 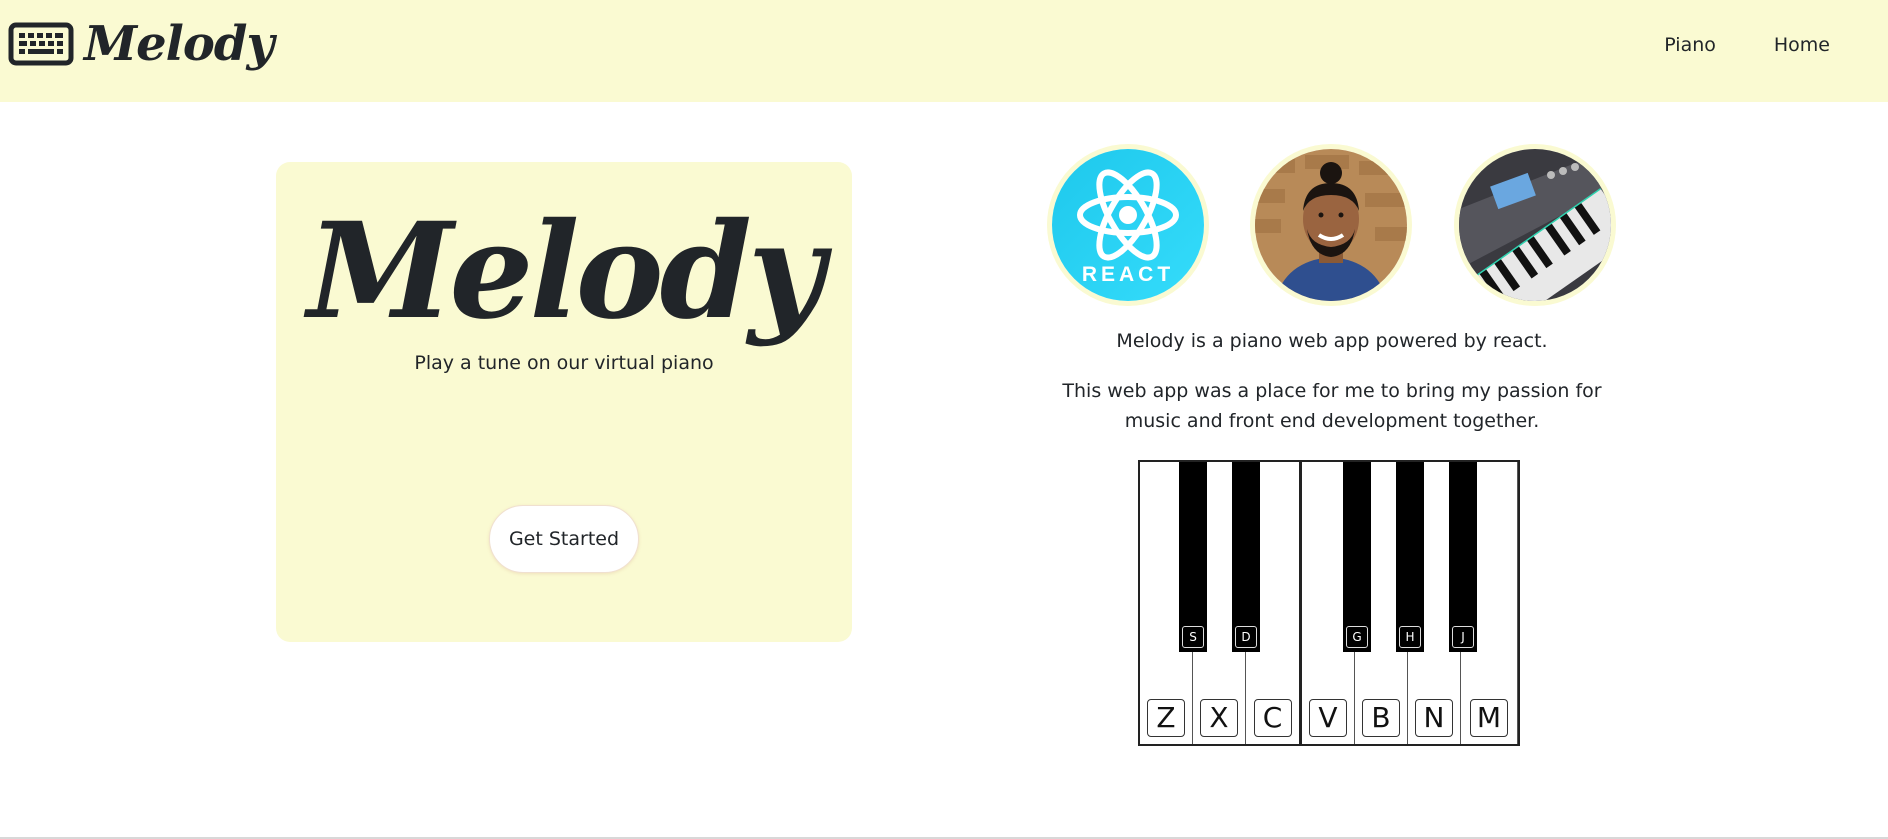 I want to click on black-key-h: H, so click(x=1410, y=557).